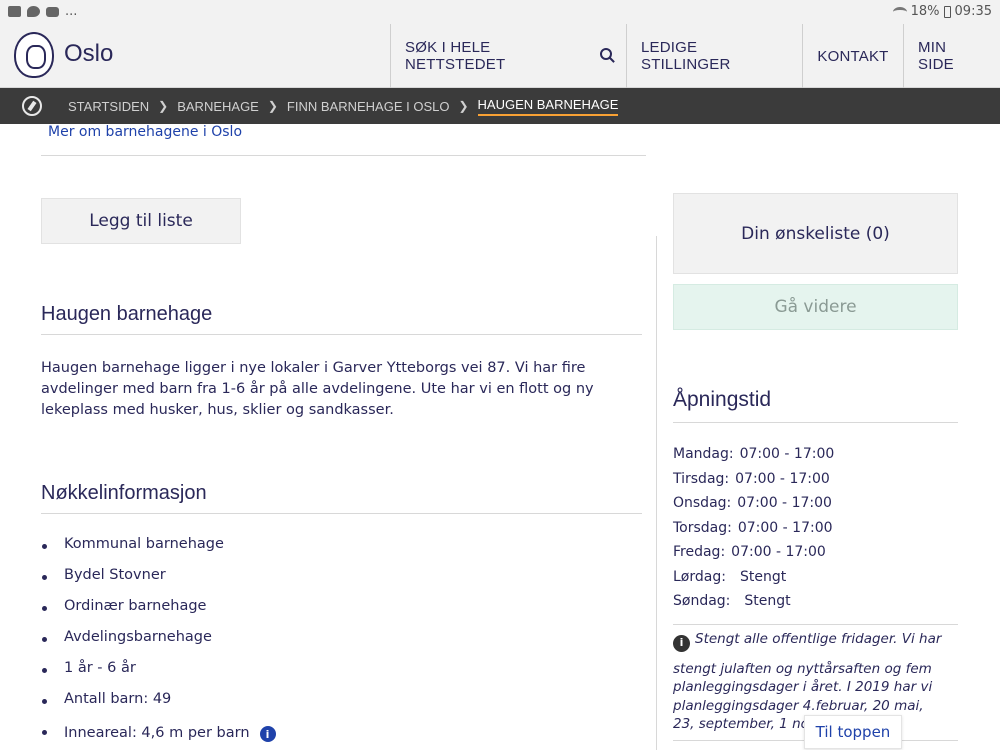  I want to click on brand-name: Oslo, so click(88, 54).